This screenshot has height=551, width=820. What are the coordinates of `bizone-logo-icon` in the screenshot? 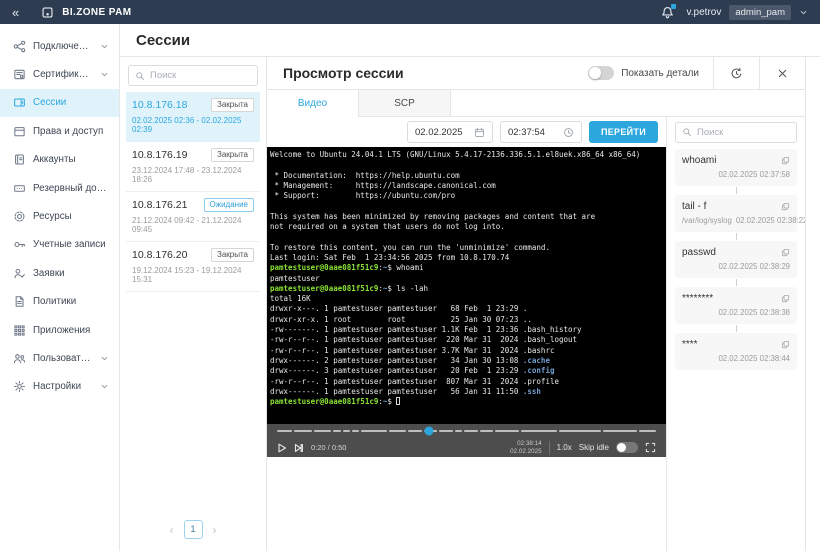 It's located at (47, 12).